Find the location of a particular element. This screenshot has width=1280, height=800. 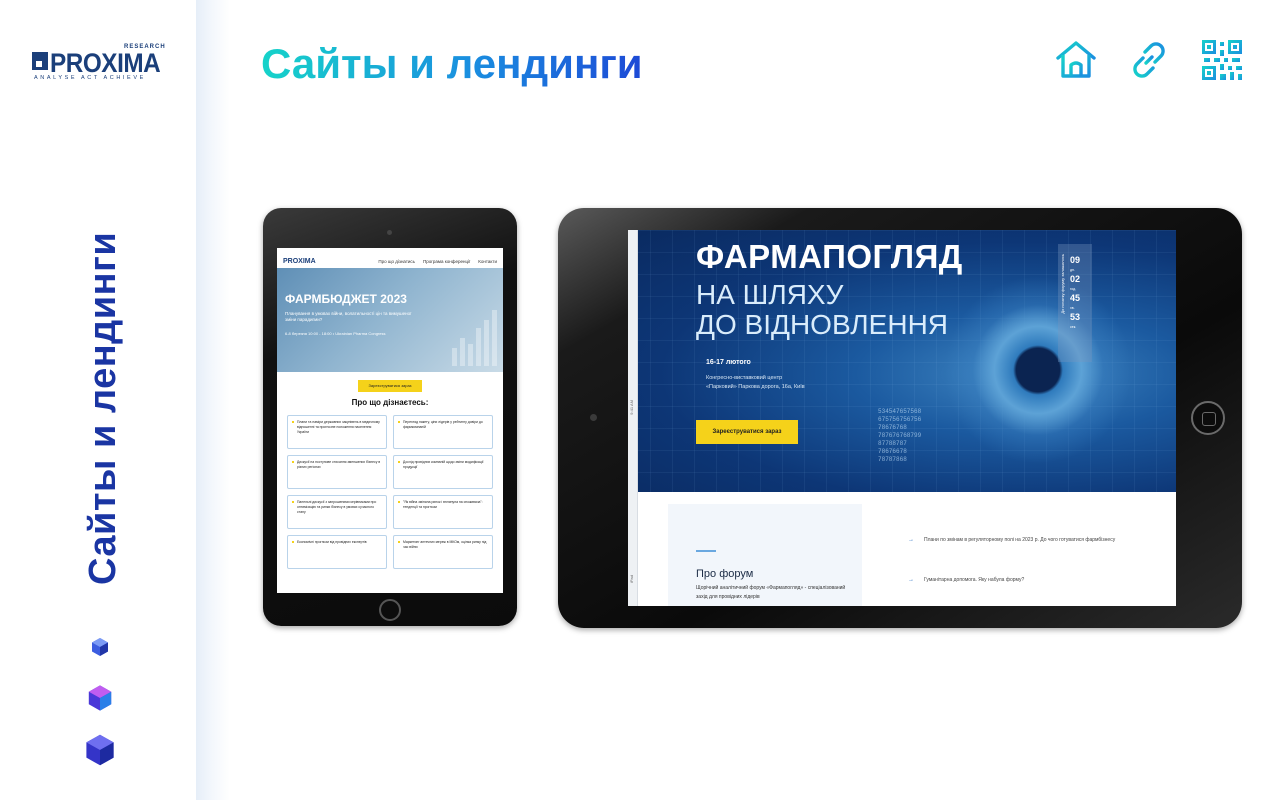

nav-item: Про що дізнатись is located at coordinates (396, 261).